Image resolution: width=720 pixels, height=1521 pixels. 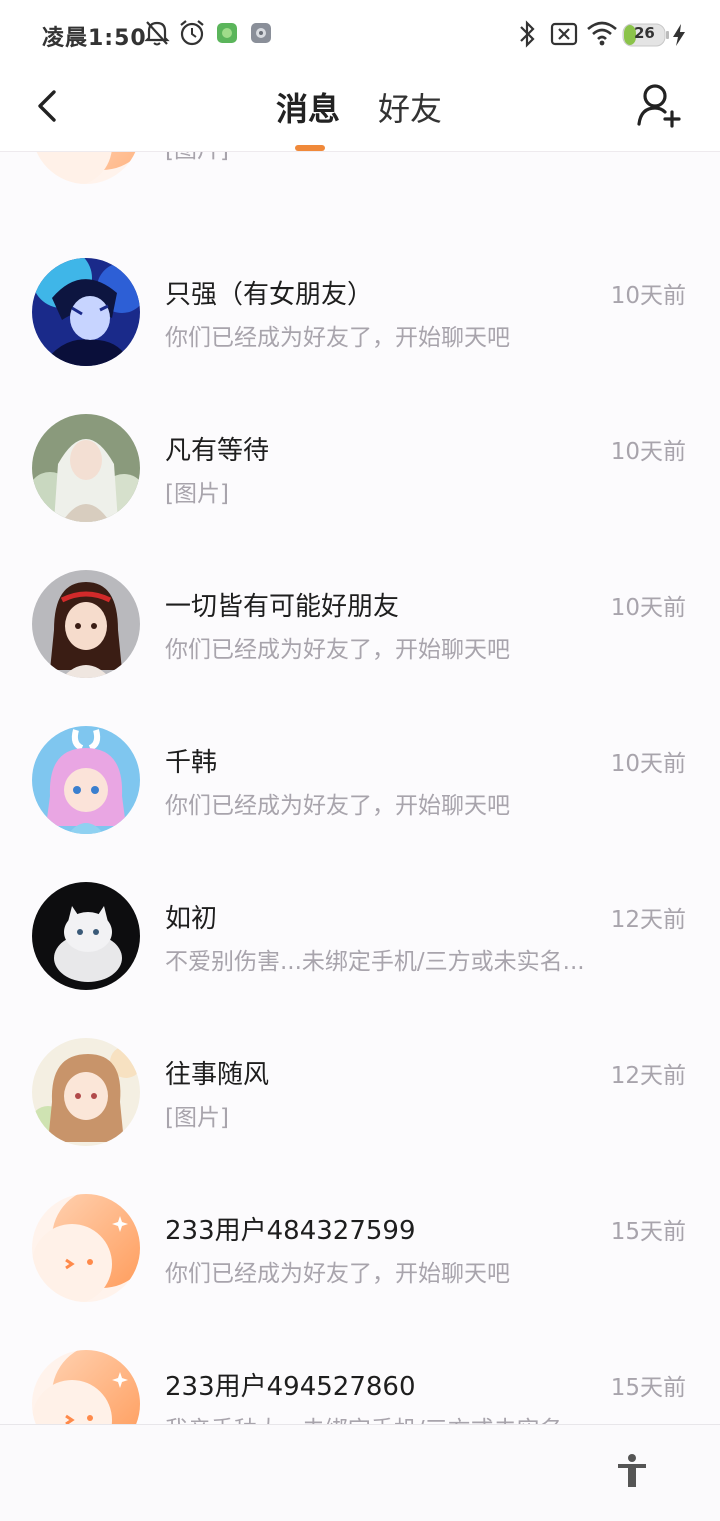 I want to click on conversation-name: 如初, so click(x=191, y=919).